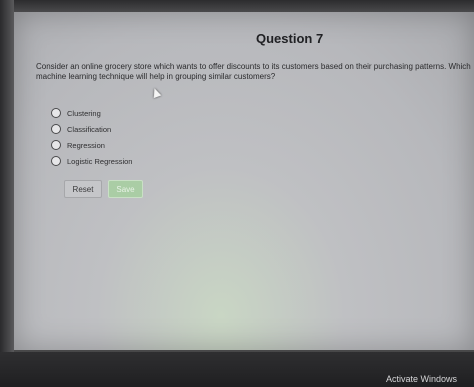  I want to click on option-label: Clustering, so click(84, 113).